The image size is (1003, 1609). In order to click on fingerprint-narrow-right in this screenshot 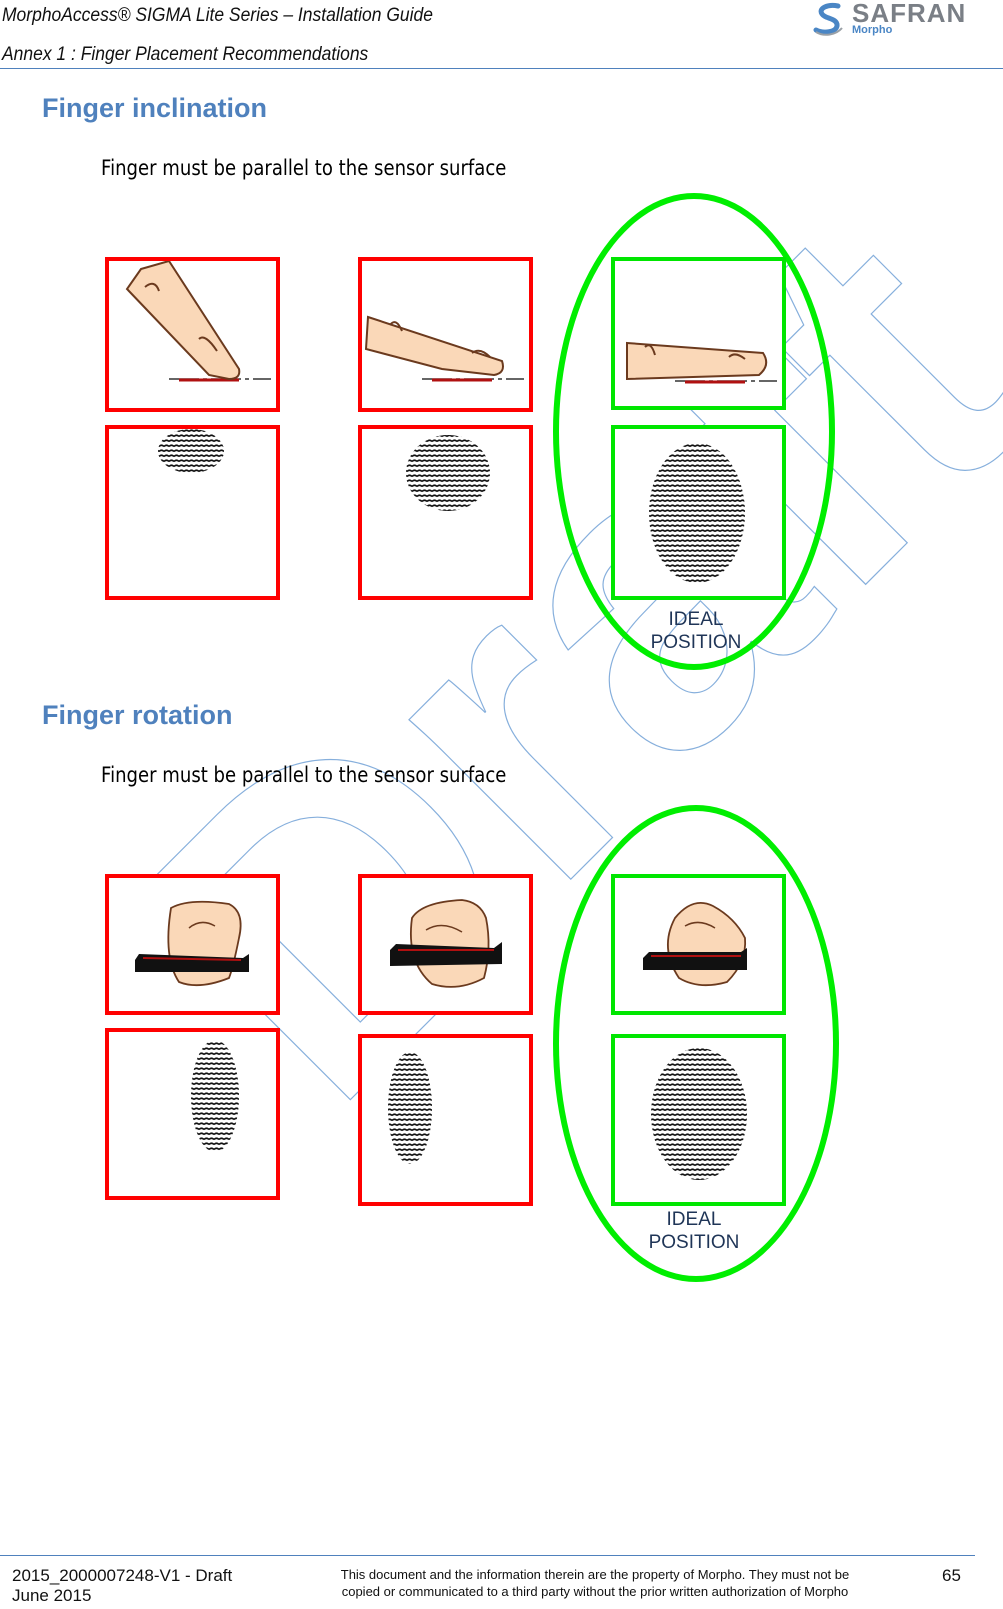, I will do `click(192, 1114)`.